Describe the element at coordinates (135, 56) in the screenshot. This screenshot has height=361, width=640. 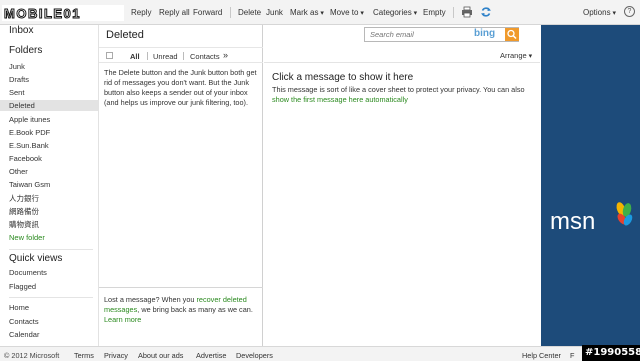
I see `filter-all: All` at that location.